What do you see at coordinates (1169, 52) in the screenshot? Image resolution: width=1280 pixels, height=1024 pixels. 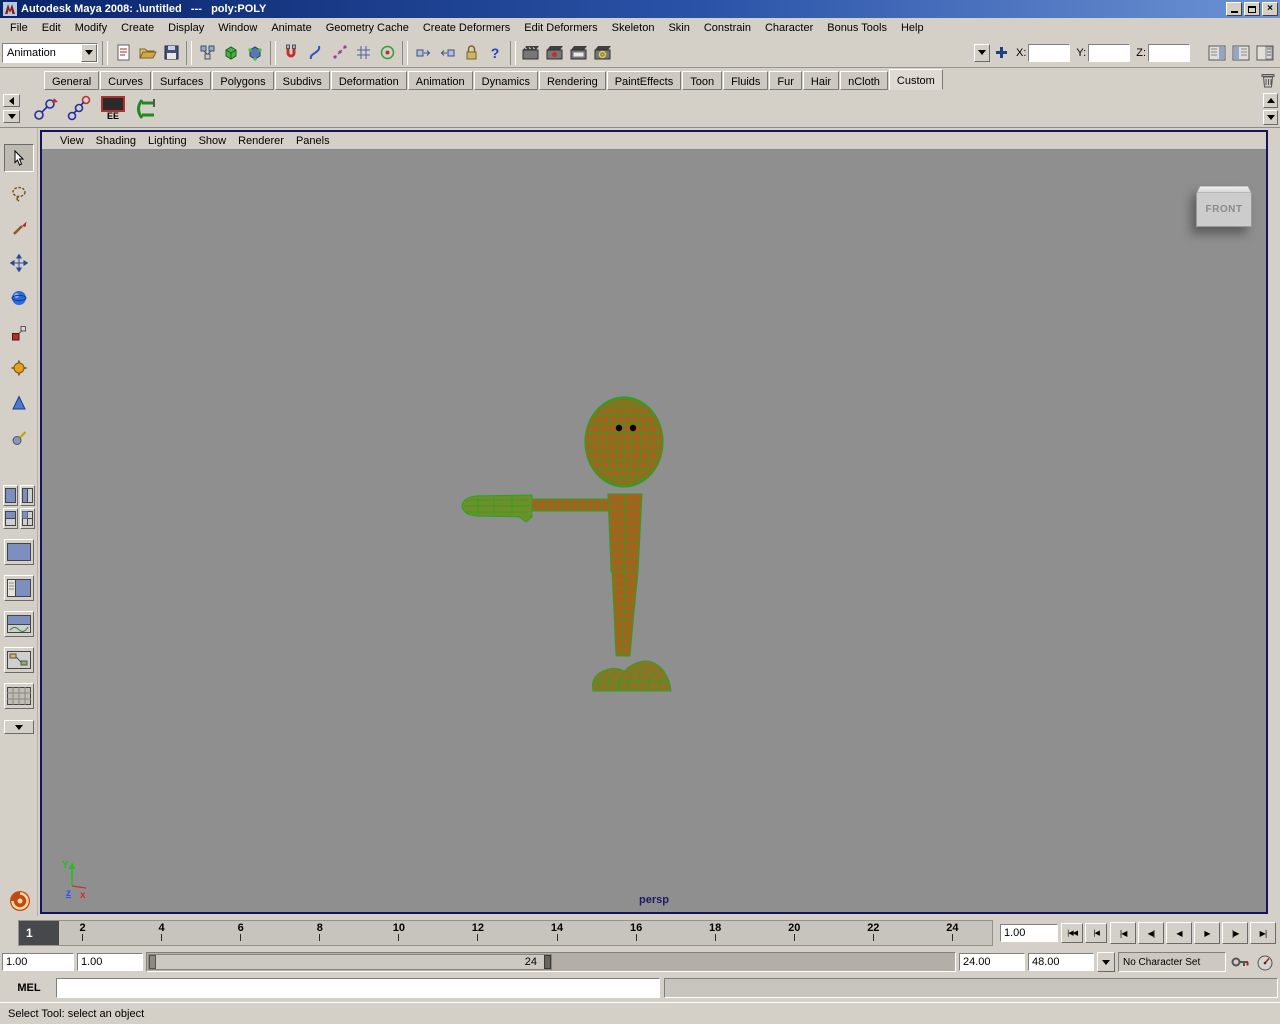 I see `z-input` at bounding box center [1169, 52].